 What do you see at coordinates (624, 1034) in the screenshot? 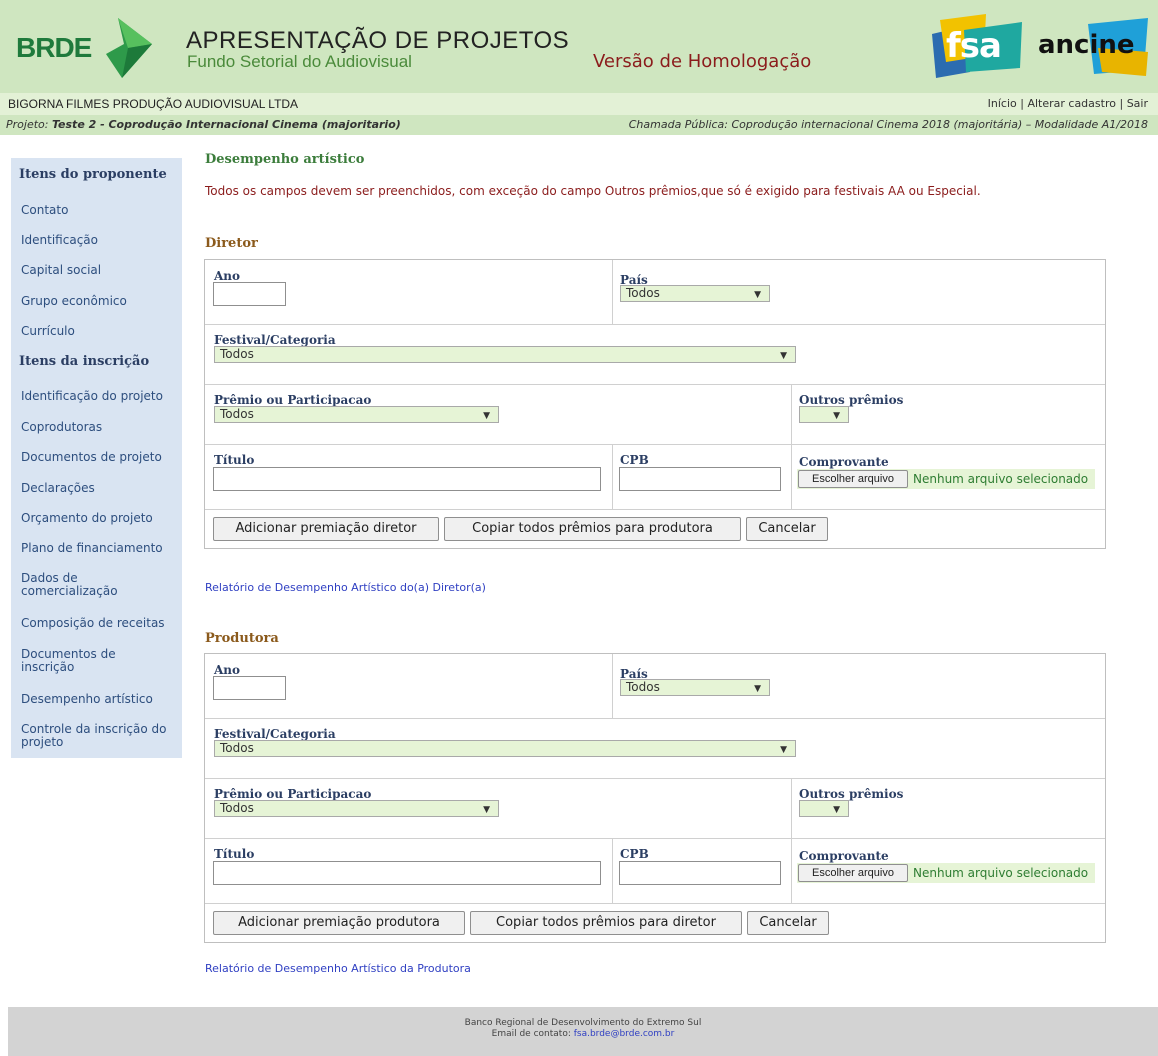
I see `footer-email-link: fsa.brde@brde.com.br` at bounding box center [624, 1034].